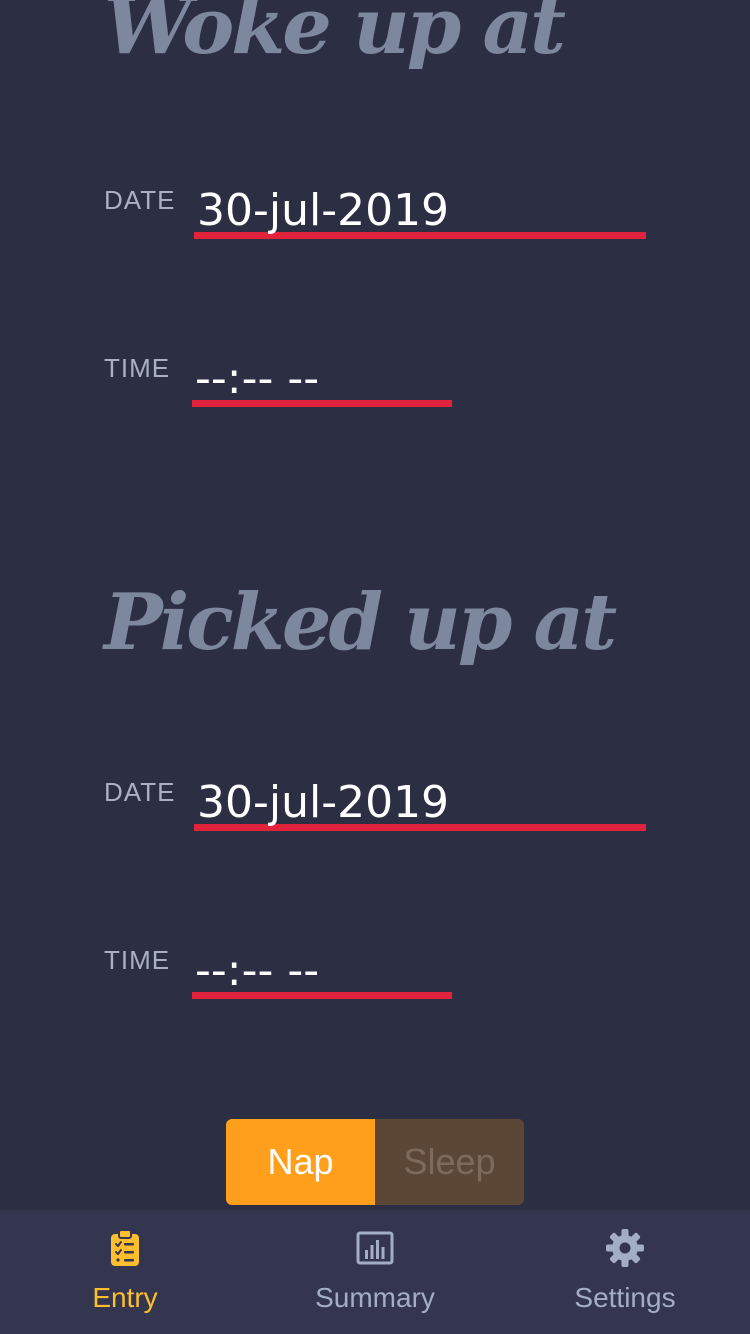 This screenshot has height=1334, width=750. Describe the element at coordinates (300, 1162) in the screenshot. I see `nap-toggle-button: Nap` at that location.